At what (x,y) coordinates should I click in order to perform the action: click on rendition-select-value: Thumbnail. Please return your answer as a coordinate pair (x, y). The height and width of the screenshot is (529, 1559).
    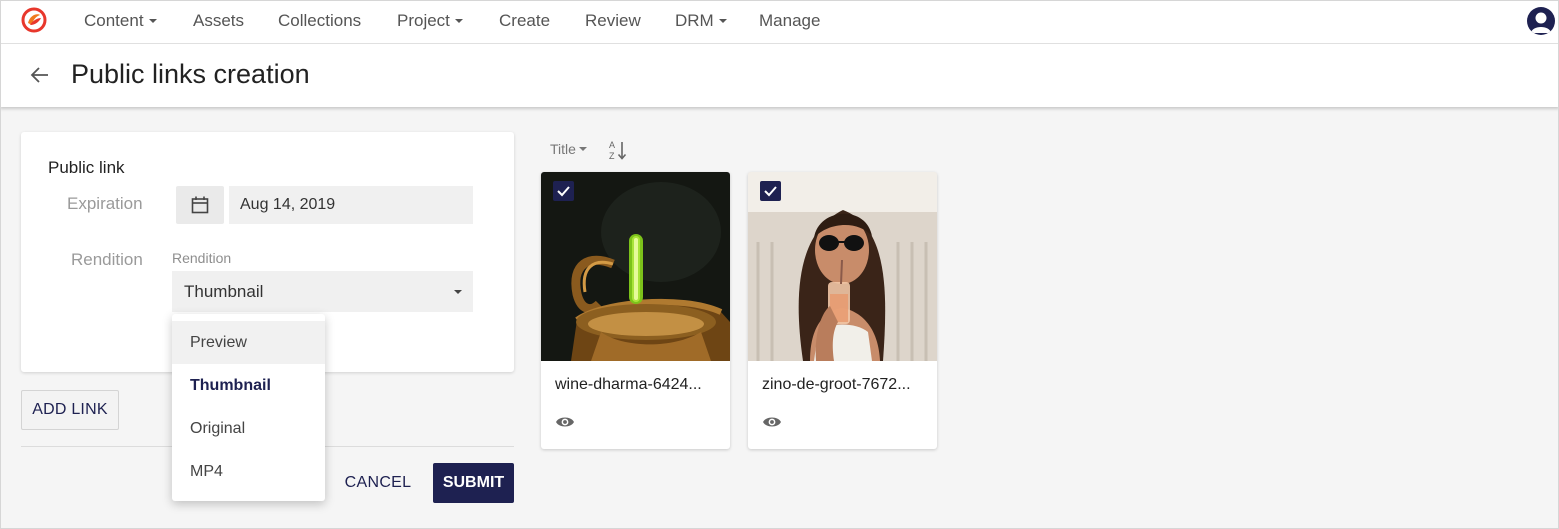
    Looking at the image, I should click on (224, 291).